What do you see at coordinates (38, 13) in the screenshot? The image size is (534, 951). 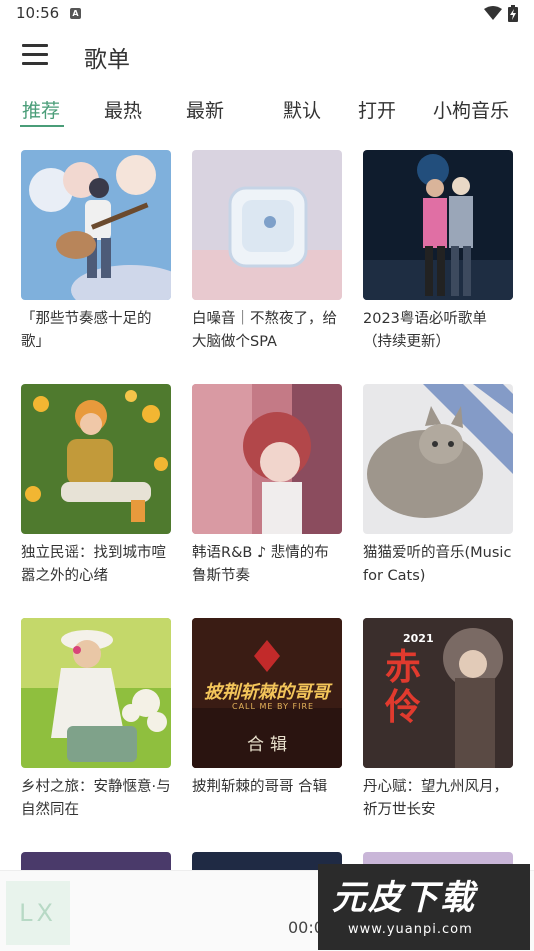 I see `status-time: 10:56` at bounding box center [38, 13].